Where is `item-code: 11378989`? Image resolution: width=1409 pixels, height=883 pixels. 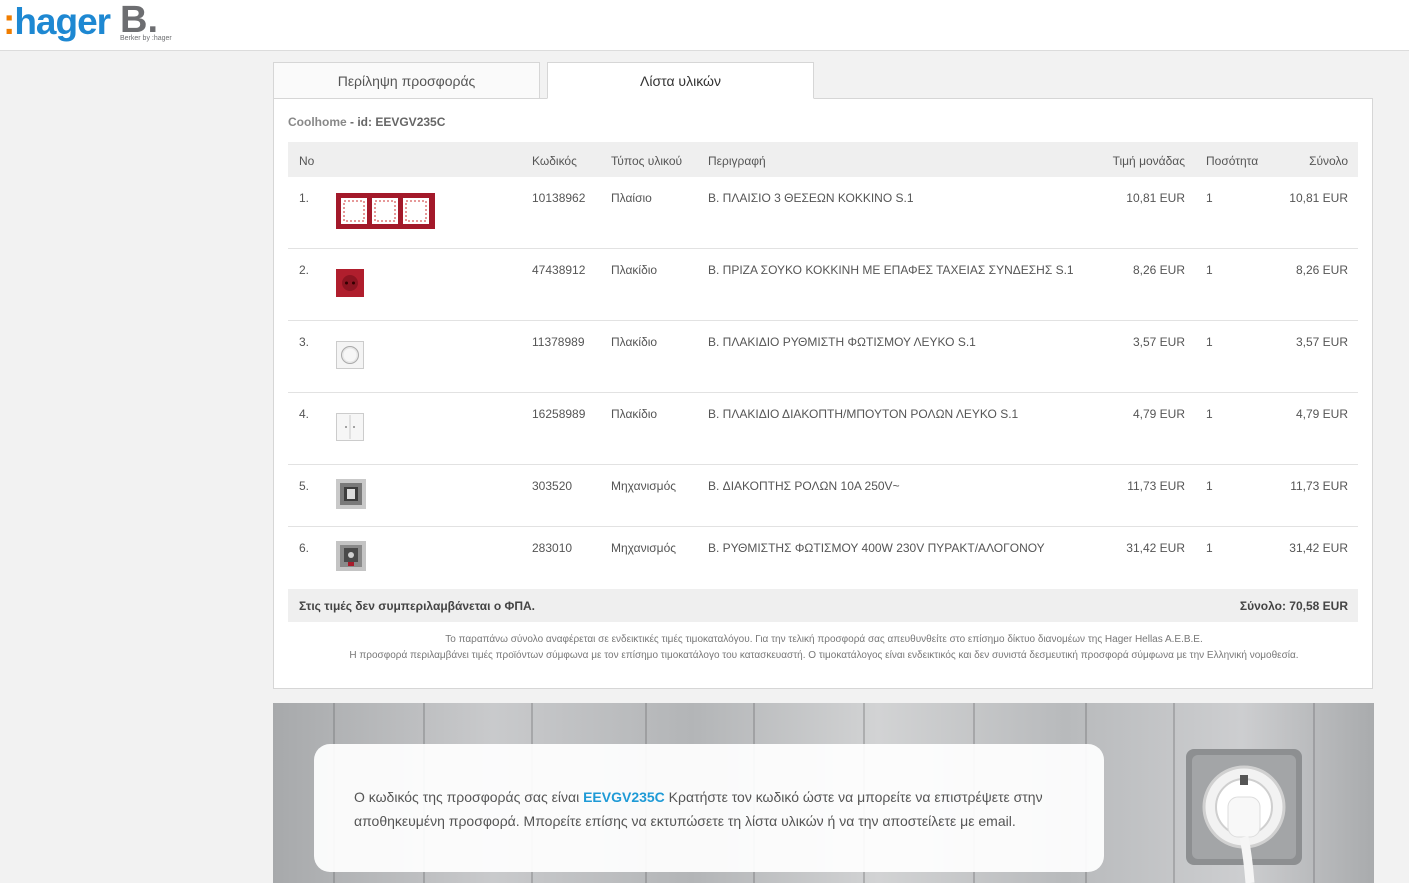
item-code: 11378989 is located at coordinates (558, 342).